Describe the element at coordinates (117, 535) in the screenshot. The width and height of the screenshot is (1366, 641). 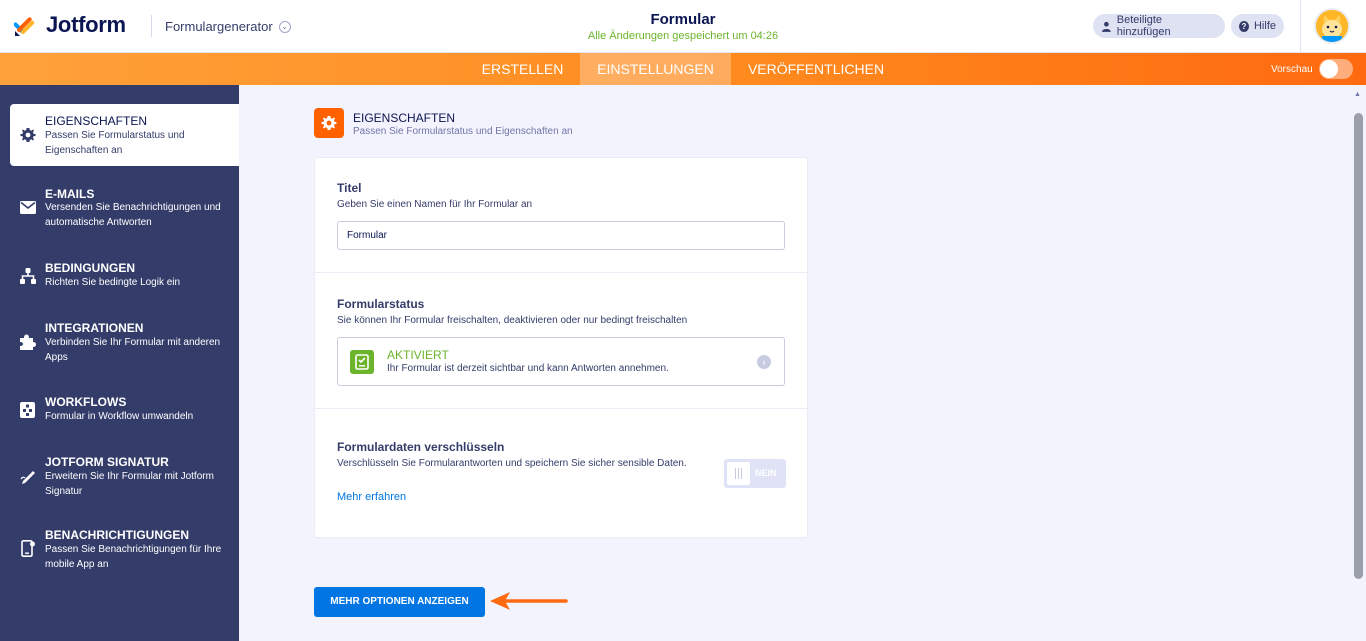
I see `sidebar-title: BENACHRICHTIGUNGEN` at that location.